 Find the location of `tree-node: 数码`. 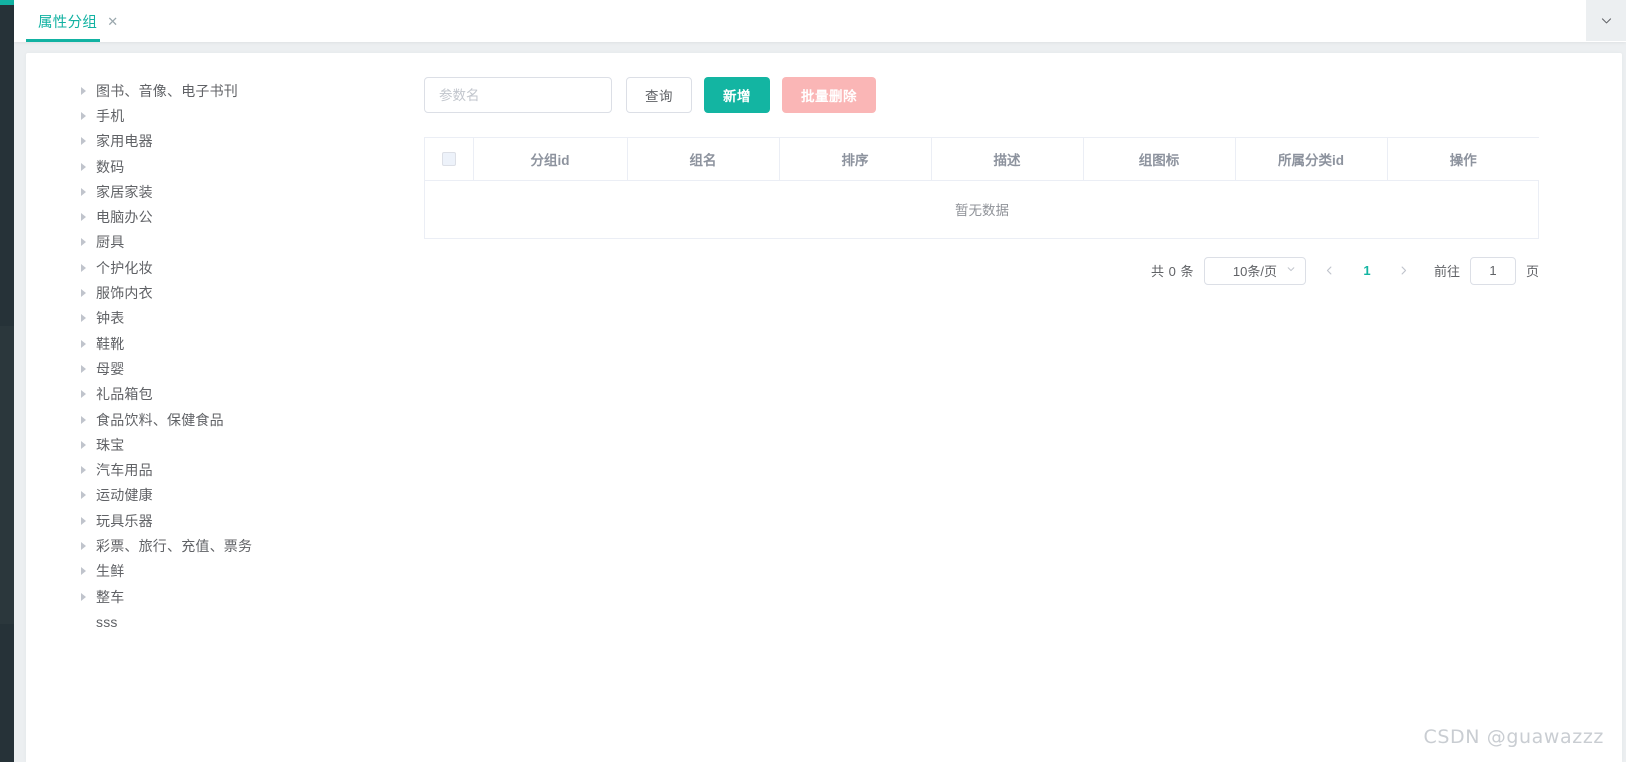

tree-node: 数码 is located at coordinates (232, 166).